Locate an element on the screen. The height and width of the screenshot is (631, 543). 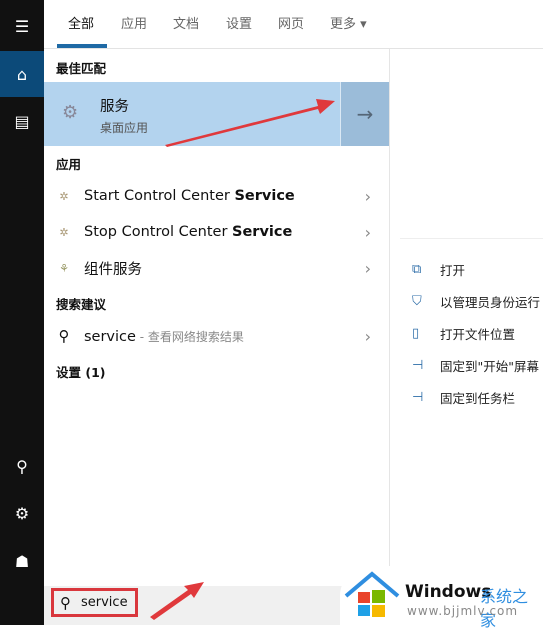
watermark-logo: Windows 系统之家 www.bjjmlv.com is located at coordinates (441, 598).